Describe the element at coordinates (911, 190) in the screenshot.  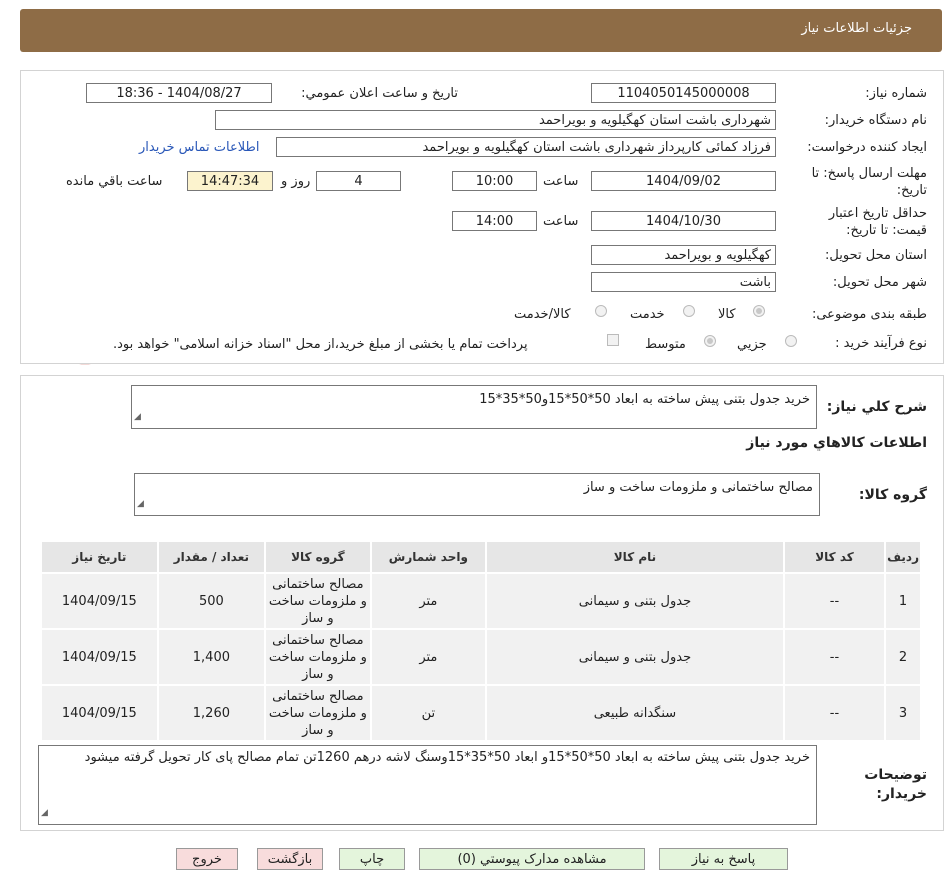
I see `deadline-label-2: تاريخ:` at that location.